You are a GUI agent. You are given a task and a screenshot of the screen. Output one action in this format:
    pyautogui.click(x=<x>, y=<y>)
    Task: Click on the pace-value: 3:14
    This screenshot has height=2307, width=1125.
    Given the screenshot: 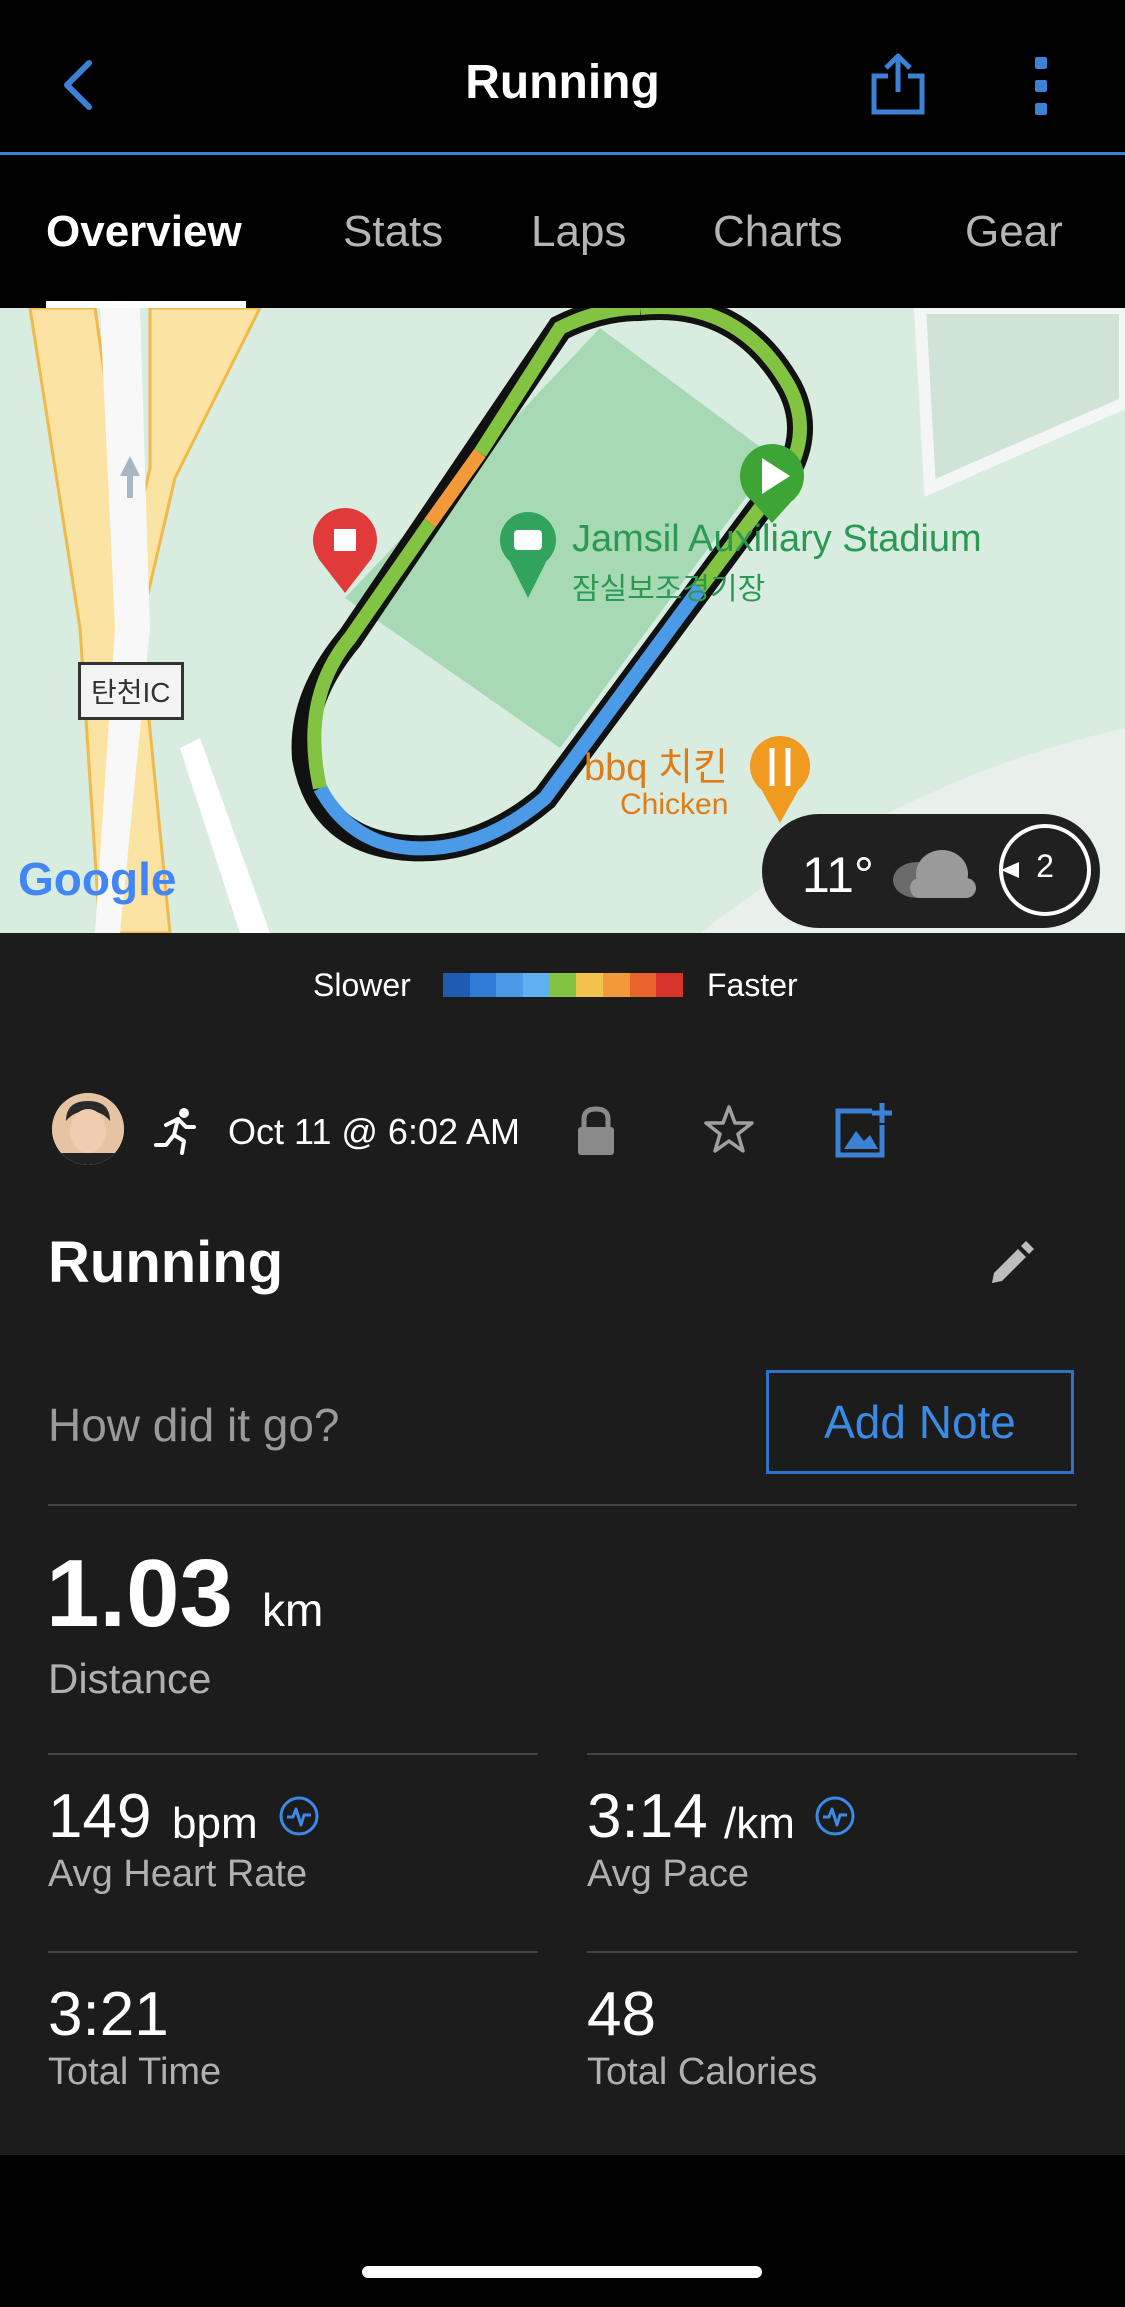 What is the action you would take?
    pyautogui.click(x=647, y=1816)
    